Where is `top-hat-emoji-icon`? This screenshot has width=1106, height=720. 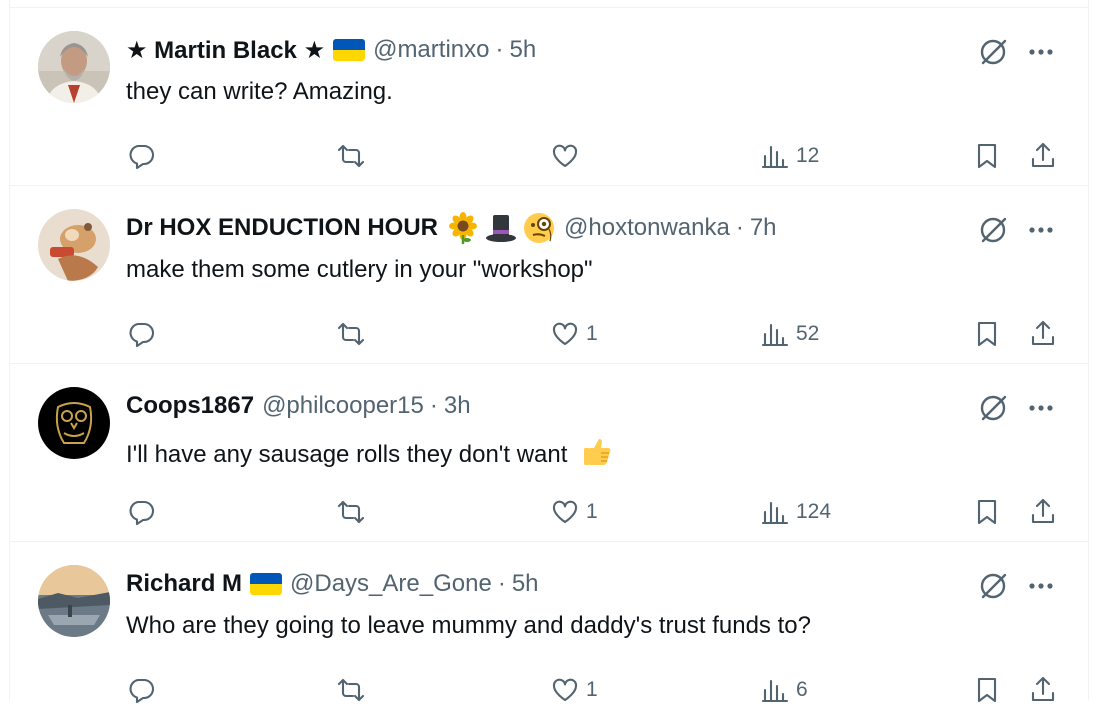
top-hat-emoji-icon is located at coordinates (501, 228).